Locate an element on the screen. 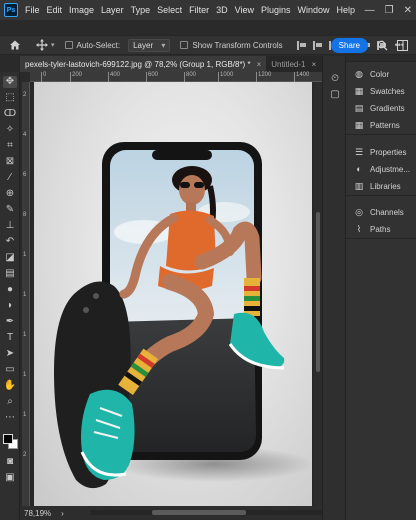  rectangle-tool-icon: ▭ is located at coordinates (10, 370).